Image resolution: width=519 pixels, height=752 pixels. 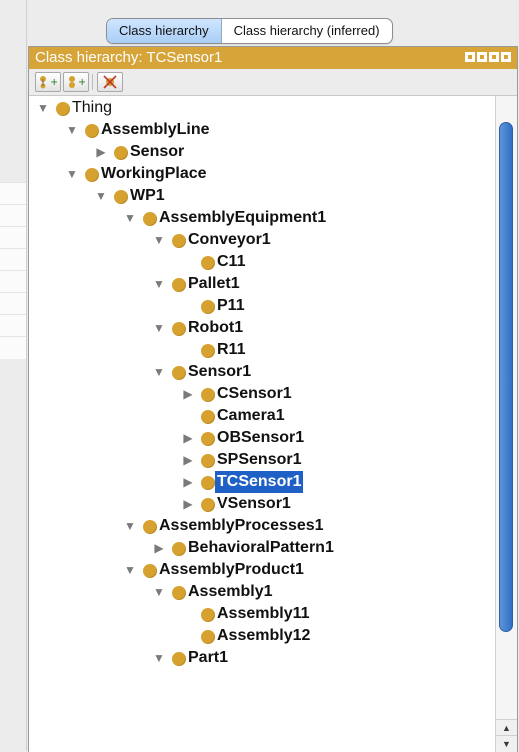 I want to click on delete-class-icon, so click(x=110, y=82).